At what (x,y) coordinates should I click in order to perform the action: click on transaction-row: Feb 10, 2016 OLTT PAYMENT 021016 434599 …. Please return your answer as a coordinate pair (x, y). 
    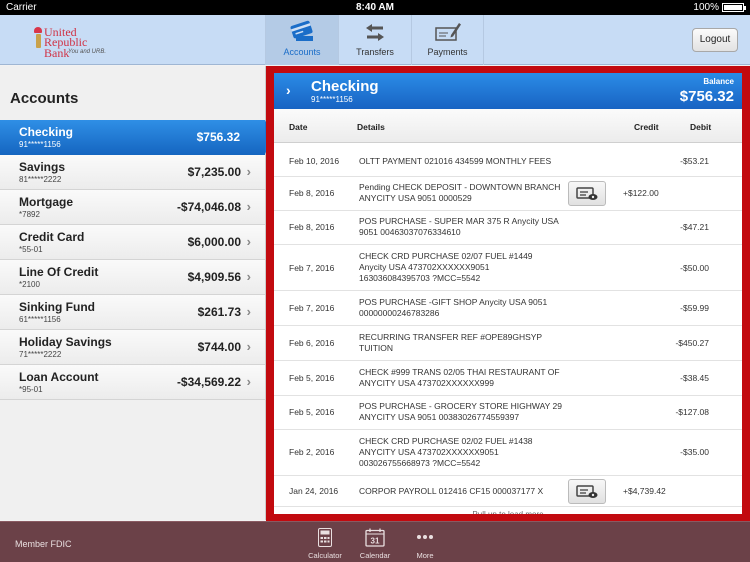
    Looking at the image, I should click on (508, 160).